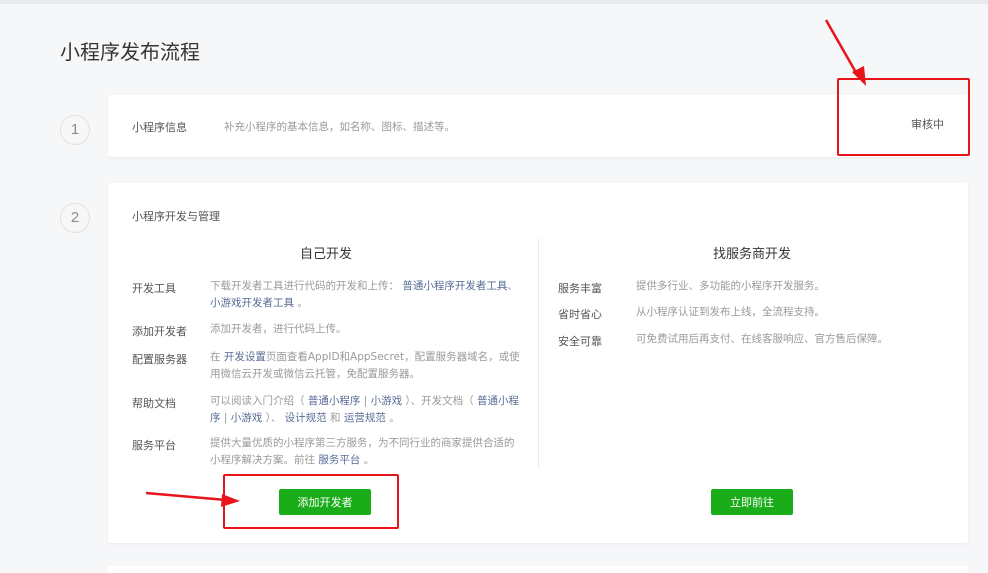  I want to click on row-label-add-developer: 添加开发者, so click(159, 331).